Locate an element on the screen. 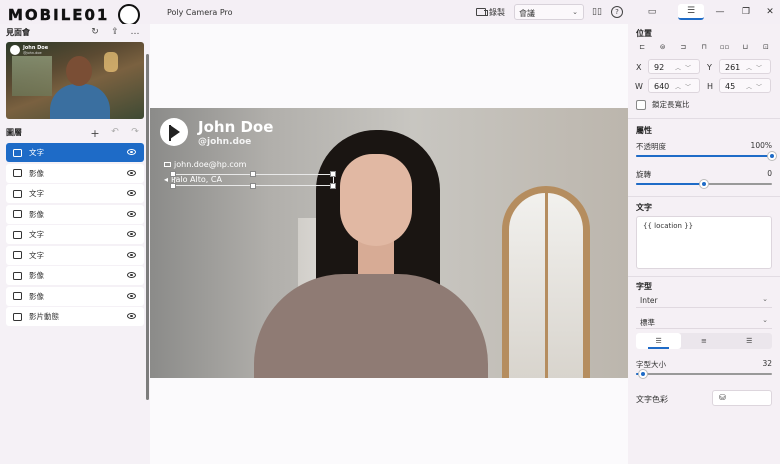 The height and width of the screenshot is (464, 780). x-field: 92 ︿﹀ is located at coordinates (674, 66).